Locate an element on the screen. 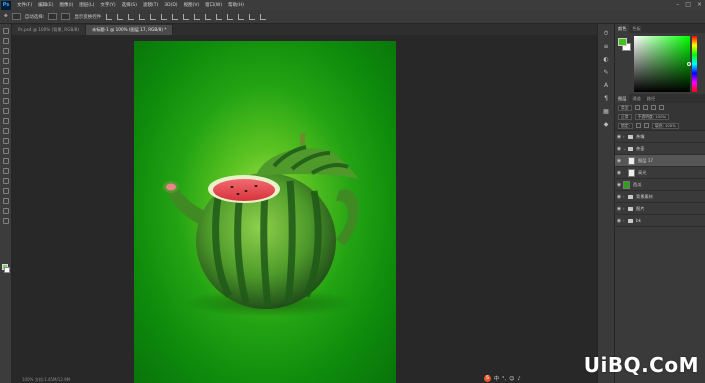 Image resolution: width=705 pixels, height=383 pixels. layer-row-teapot: ◉ ⌄ 茶壶 is located at coordinates (660, 149).